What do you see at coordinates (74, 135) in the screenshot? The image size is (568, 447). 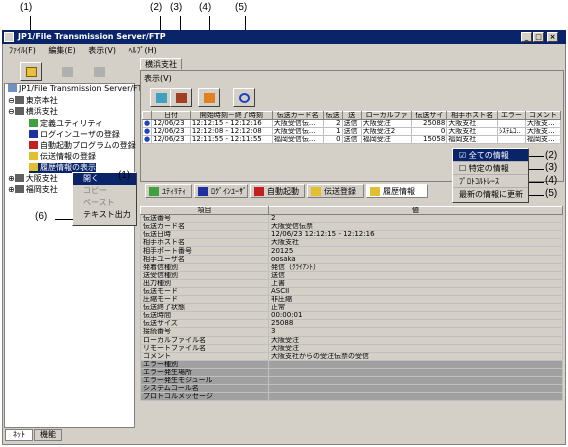 I see `tree-item-login-user: ログインユーザの登録` at bounding box center [74, 135].